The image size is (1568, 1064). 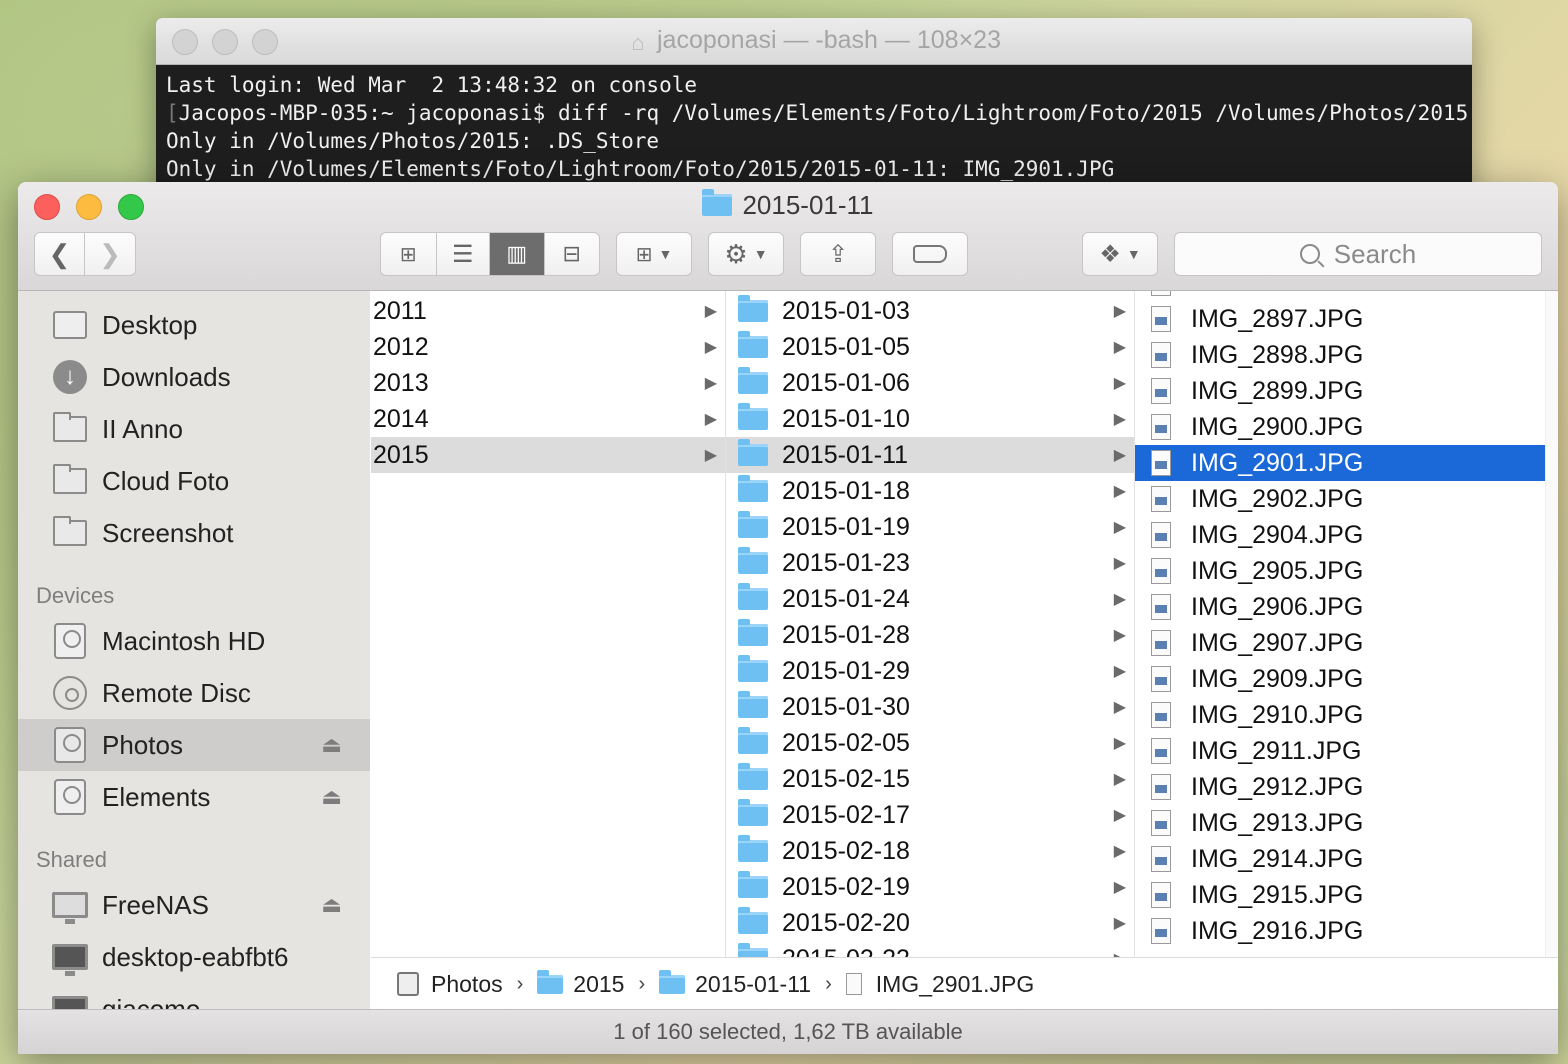 What do you see at coordinates (572, 254) in the screenshot?
I see `cover-flow-button: ⊟` at bounding box center [572, 254].